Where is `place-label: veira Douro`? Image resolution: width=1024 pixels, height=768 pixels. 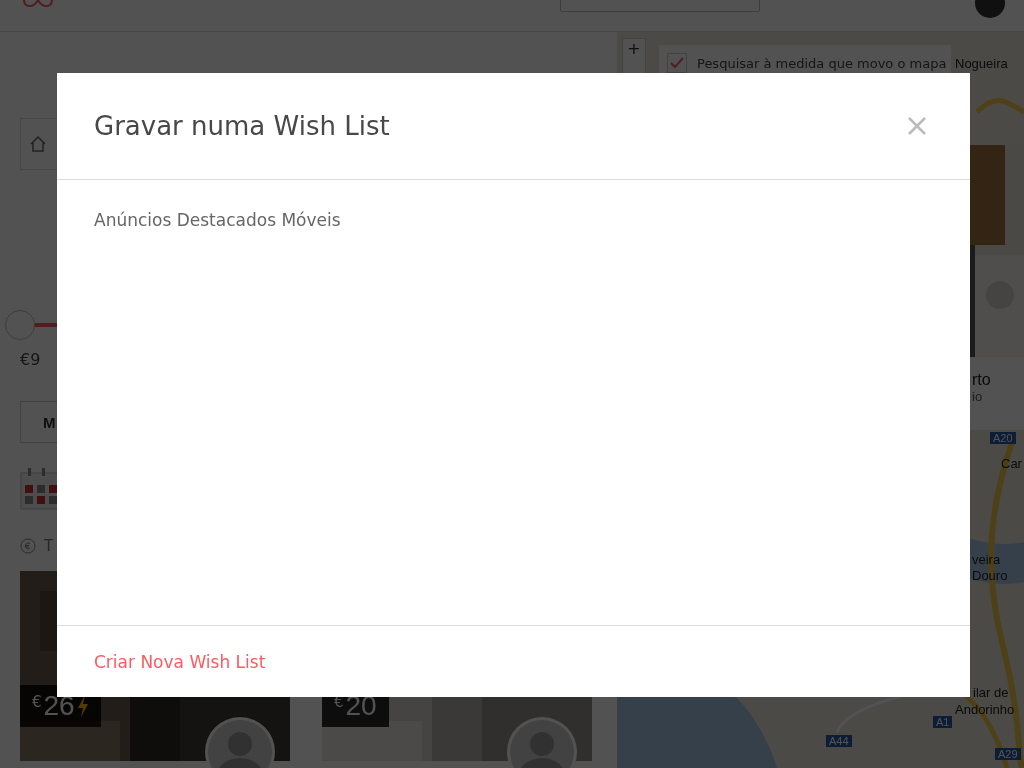
place-label: veira Douro is located at coordinates (990, 568).